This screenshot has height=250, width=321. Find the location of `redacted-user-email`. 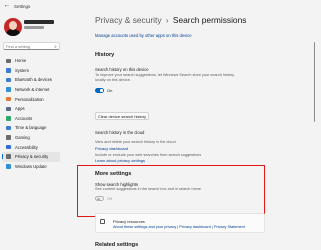

redacted-user-email is located at coordinates (34, 27).